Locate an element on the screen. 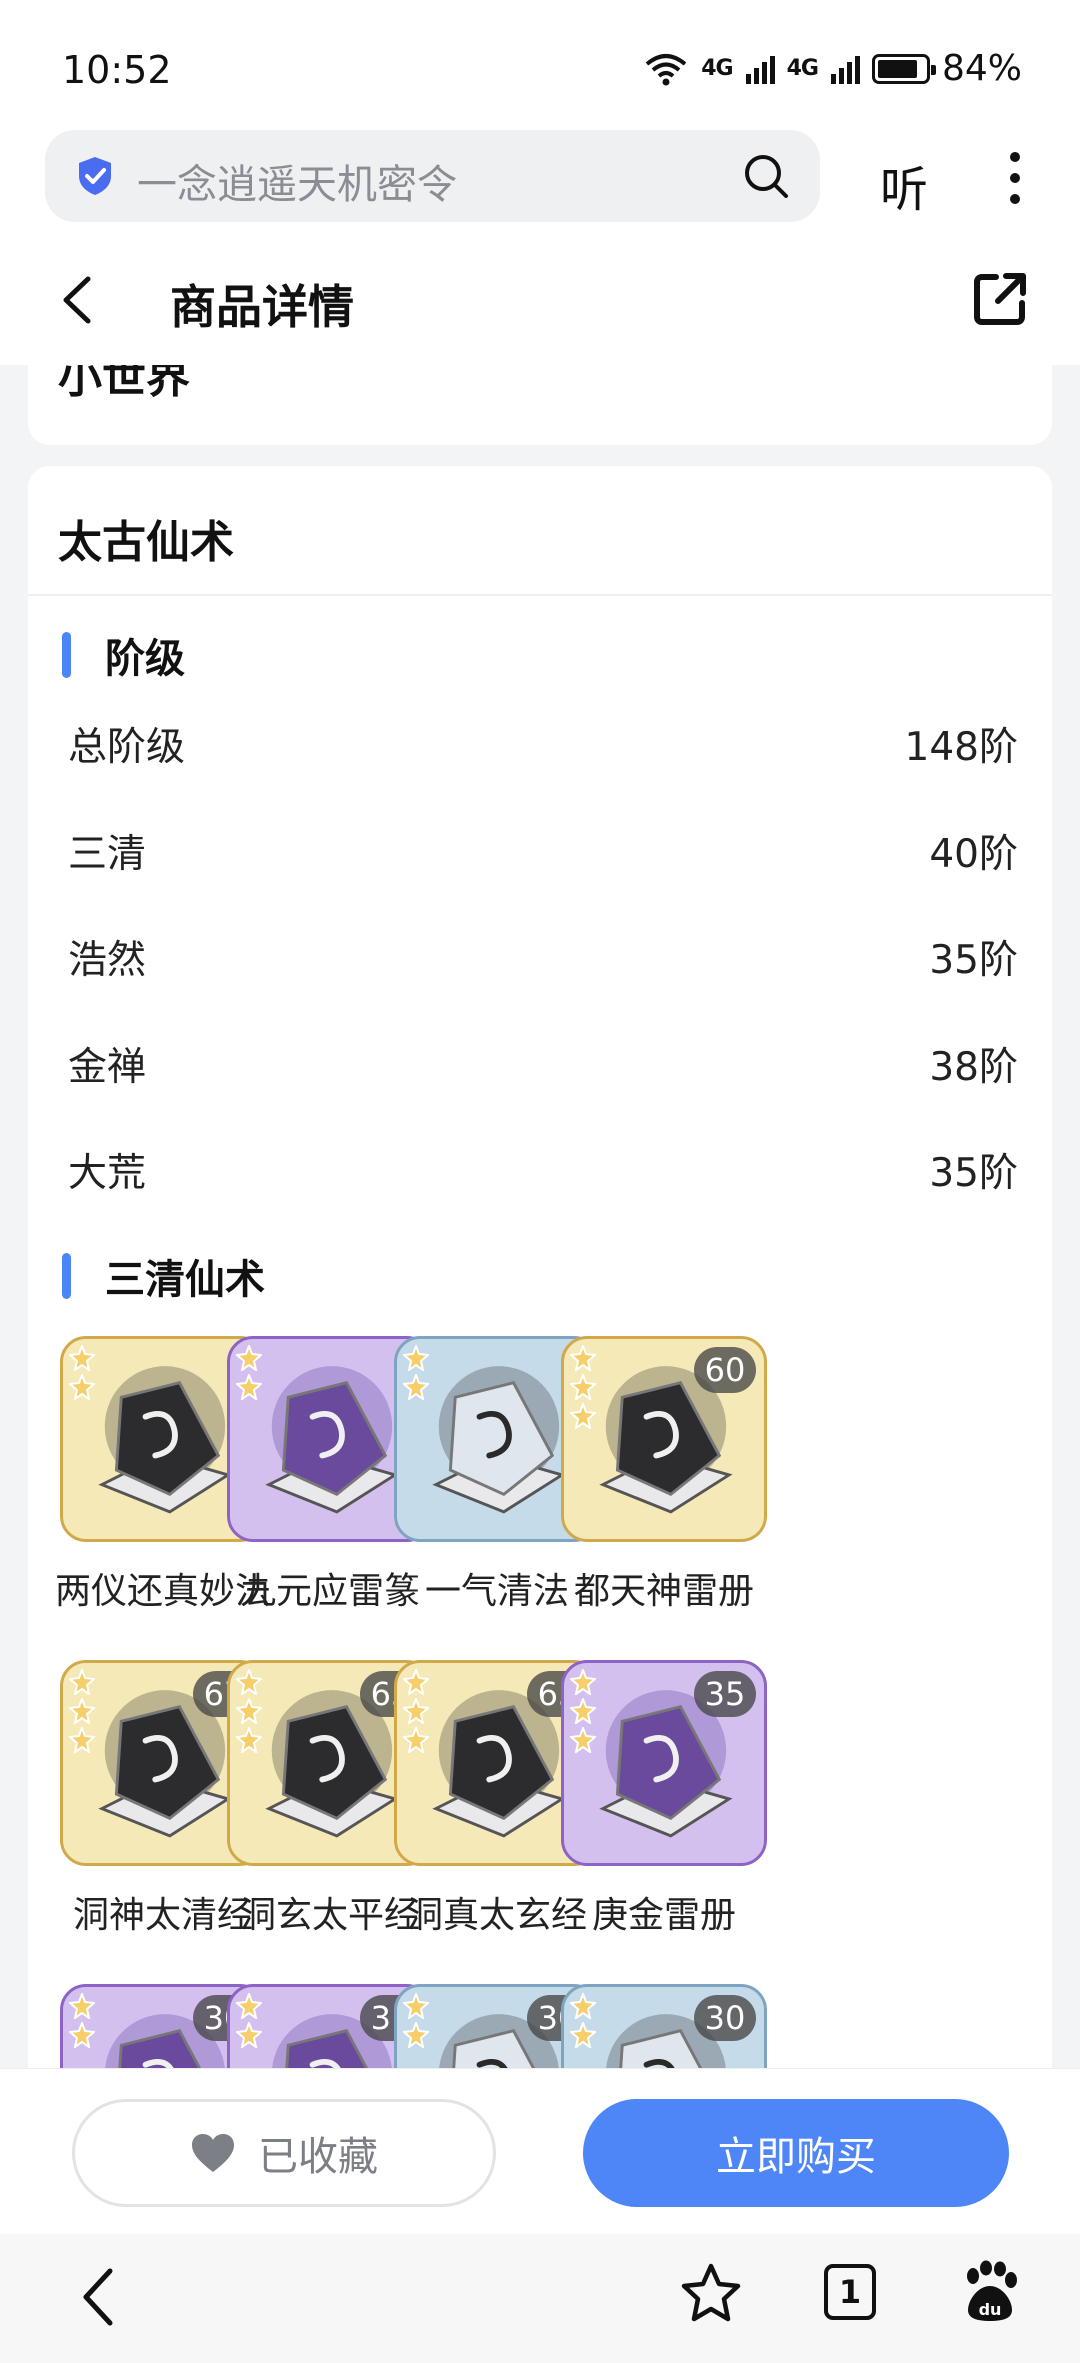  sanqing-section-title: 三清仙术 is located at coordinates (185, 1280).